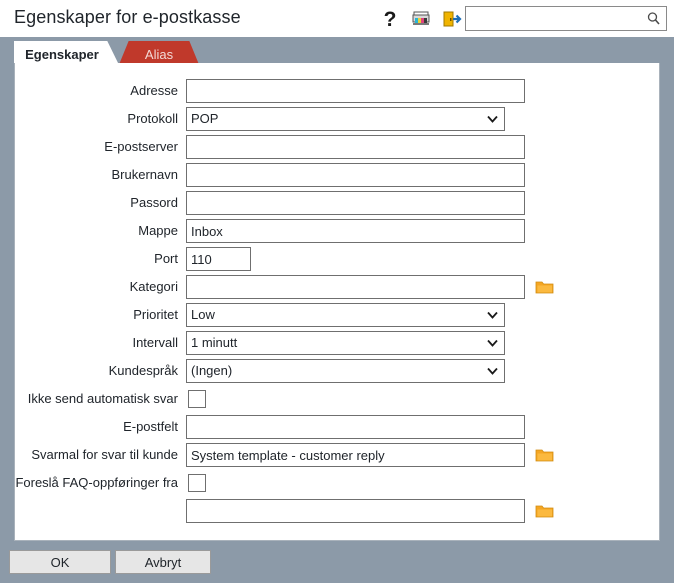 The image size is (674, 583). I want to click on dialog-footer: OK Avbryt, so click(337, 562).